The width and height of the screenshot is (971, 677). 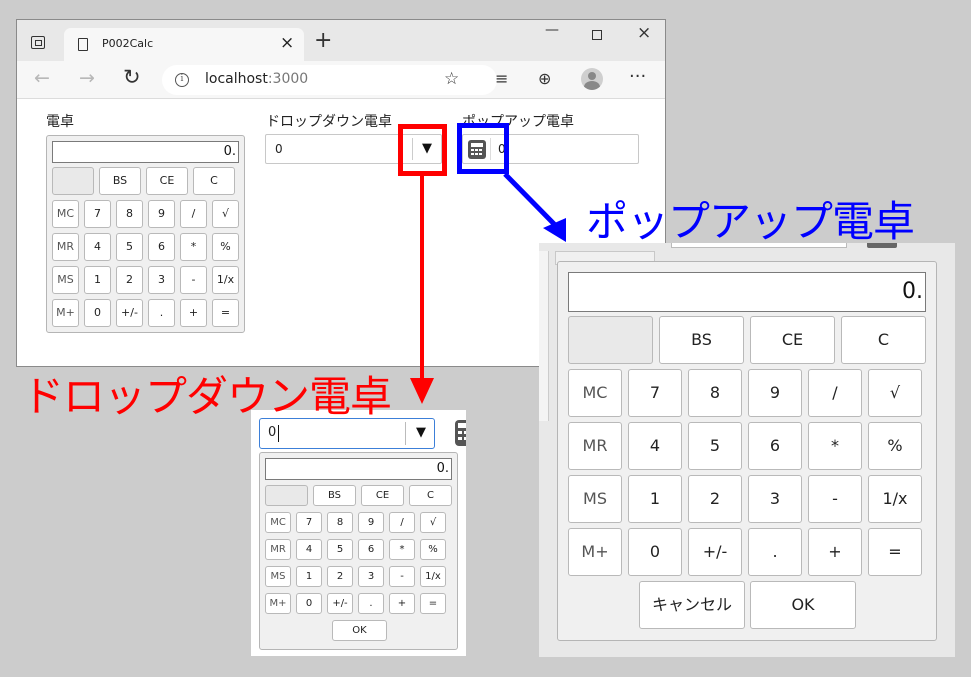 What do you see at coordinates (184, 44) in the screenshot?
I see `browser-tab: P002Calc ×` at bounding box center [184, 44].